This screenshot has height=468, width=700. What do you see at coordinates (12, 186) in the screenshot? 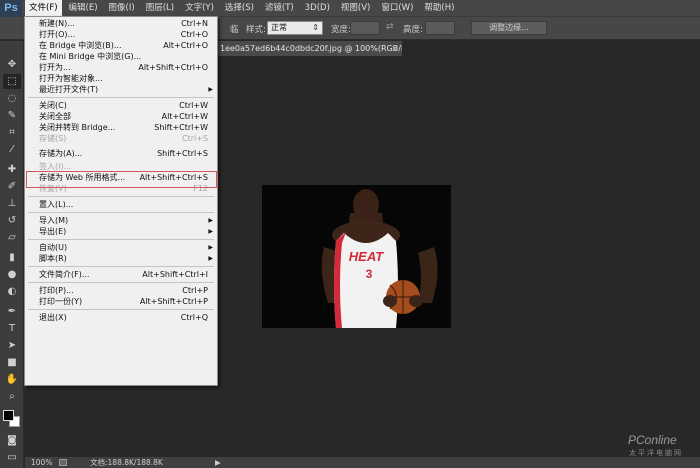
I see `brush-icon: ✐` at bounding box center [12, 186].